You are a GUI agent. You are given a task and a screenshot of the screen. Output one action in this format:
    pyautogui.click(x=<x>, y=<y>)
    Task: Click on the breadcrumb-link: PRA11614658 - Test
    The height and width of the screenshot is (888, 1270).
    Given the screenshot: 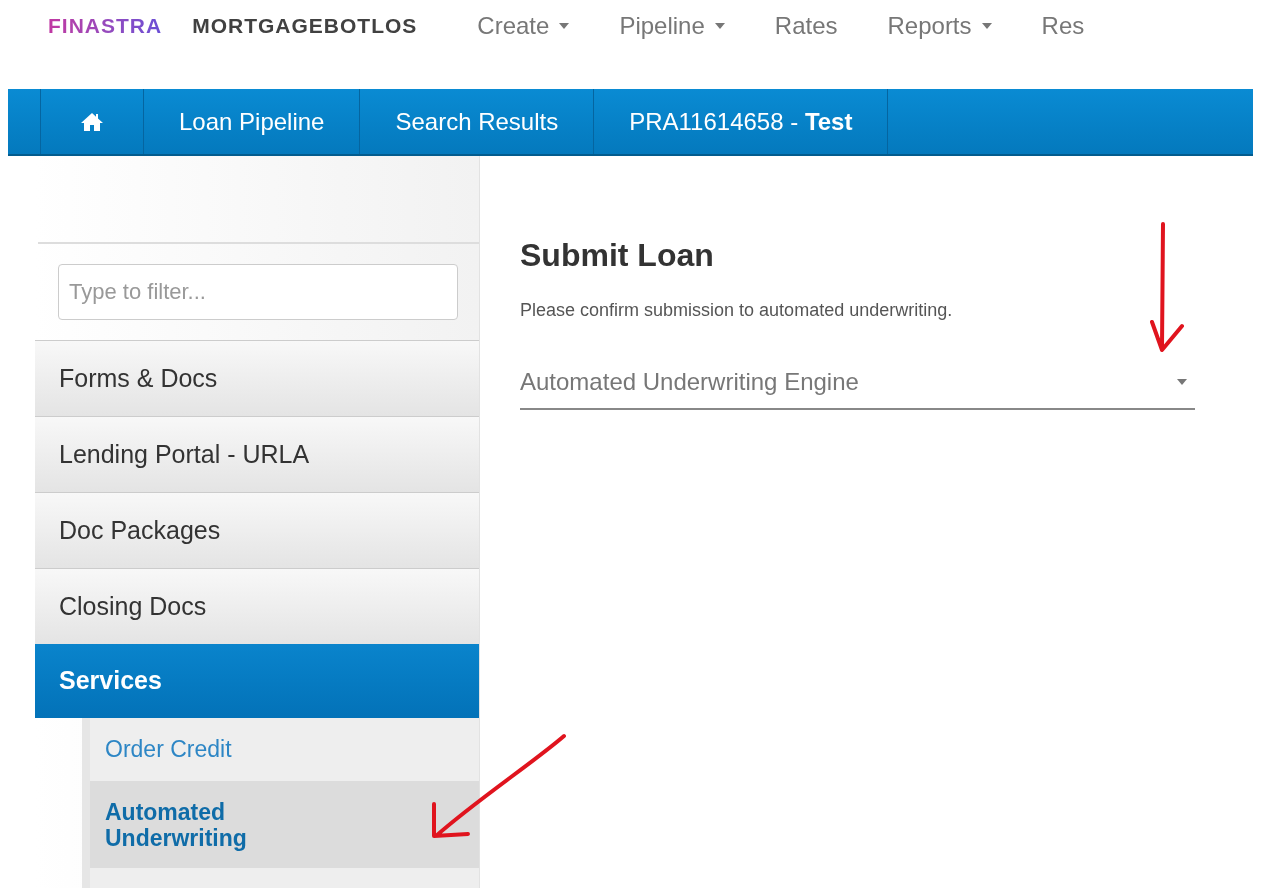 What is the action you would take?
    pyautogui.click(x=741, y=121)
    